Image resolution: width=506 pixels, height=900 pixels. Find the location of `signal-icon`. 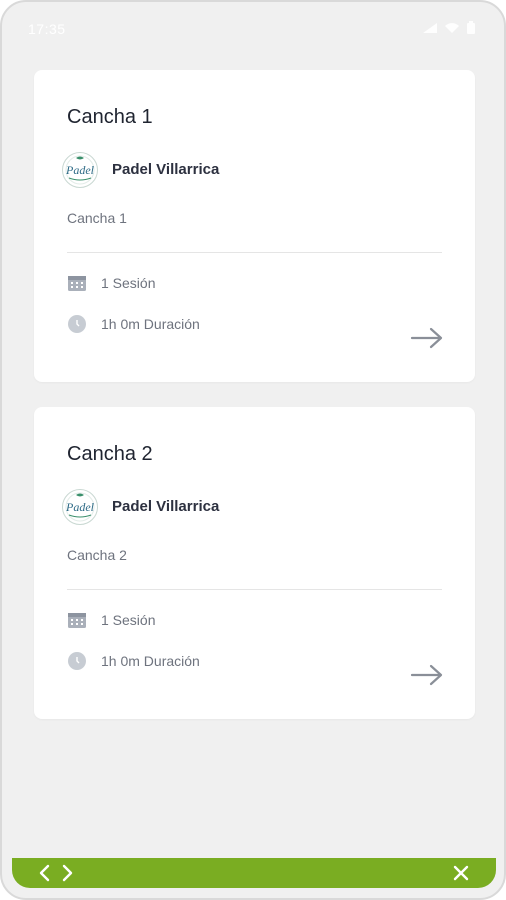

signal-icon is located at coordinates (430, 28).